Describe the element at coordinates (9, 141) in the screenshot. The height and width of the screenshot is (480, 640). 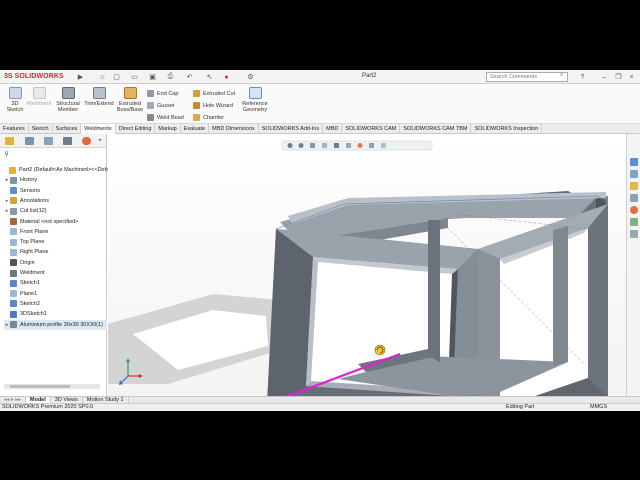
I see `feature-tree-tab-icon` at that location.